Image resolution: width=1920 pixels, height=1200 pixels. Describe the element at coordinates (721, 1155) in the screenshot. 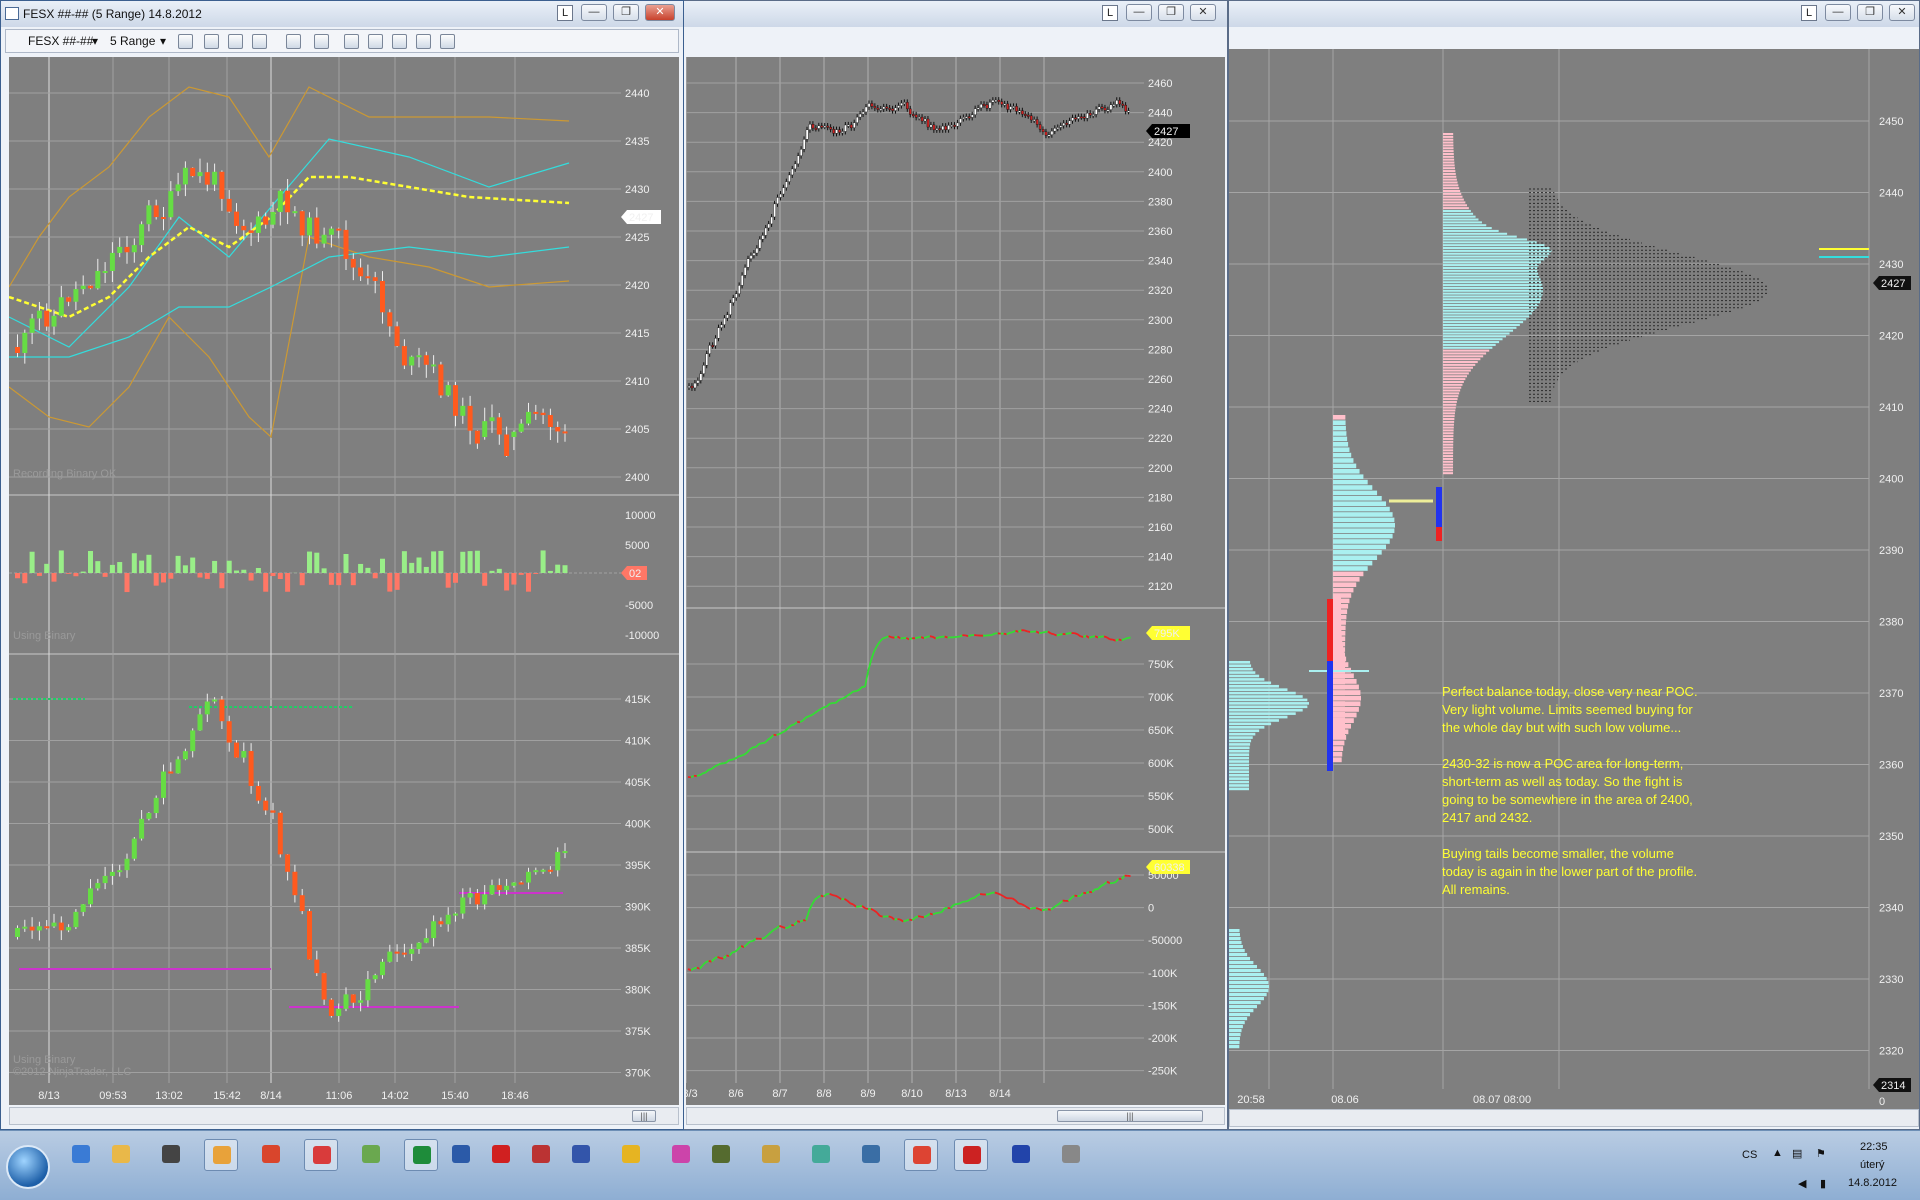

I see `note-icon` at that location.